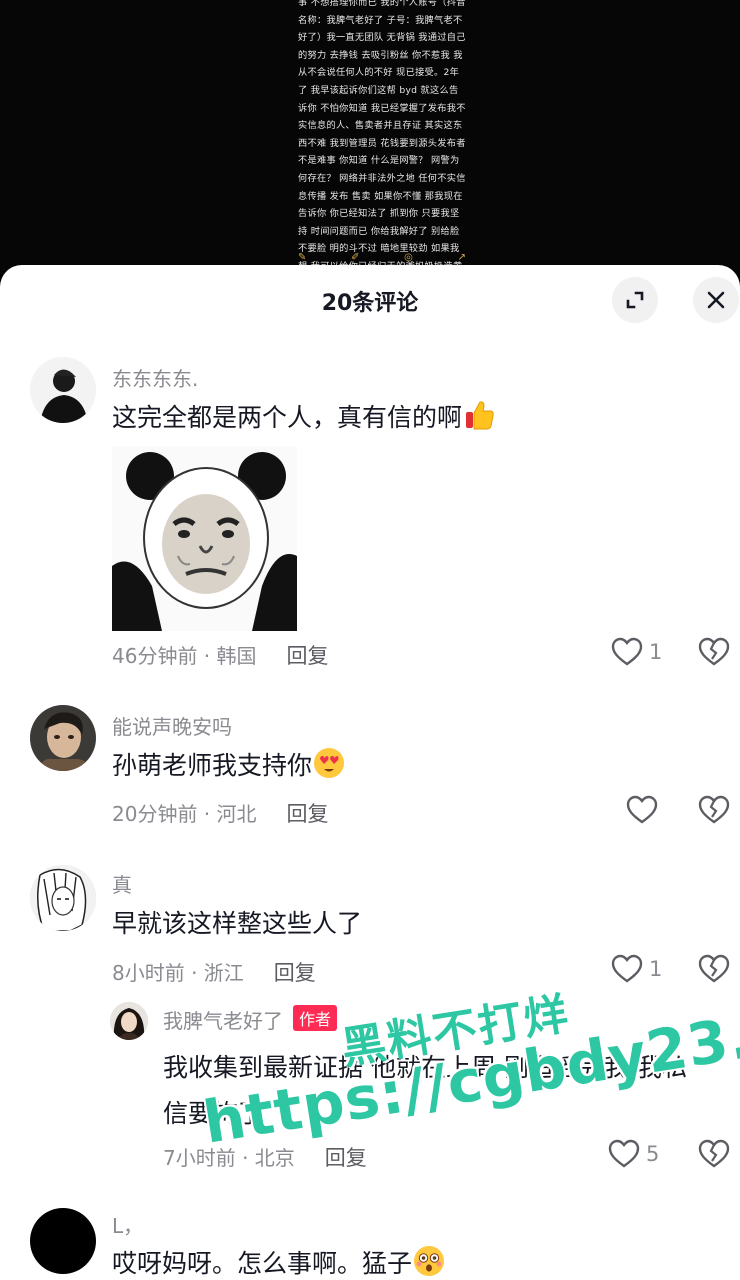  I want to click on comment-meta: 8小时前 · 浙江 回复, so click(214, 972).